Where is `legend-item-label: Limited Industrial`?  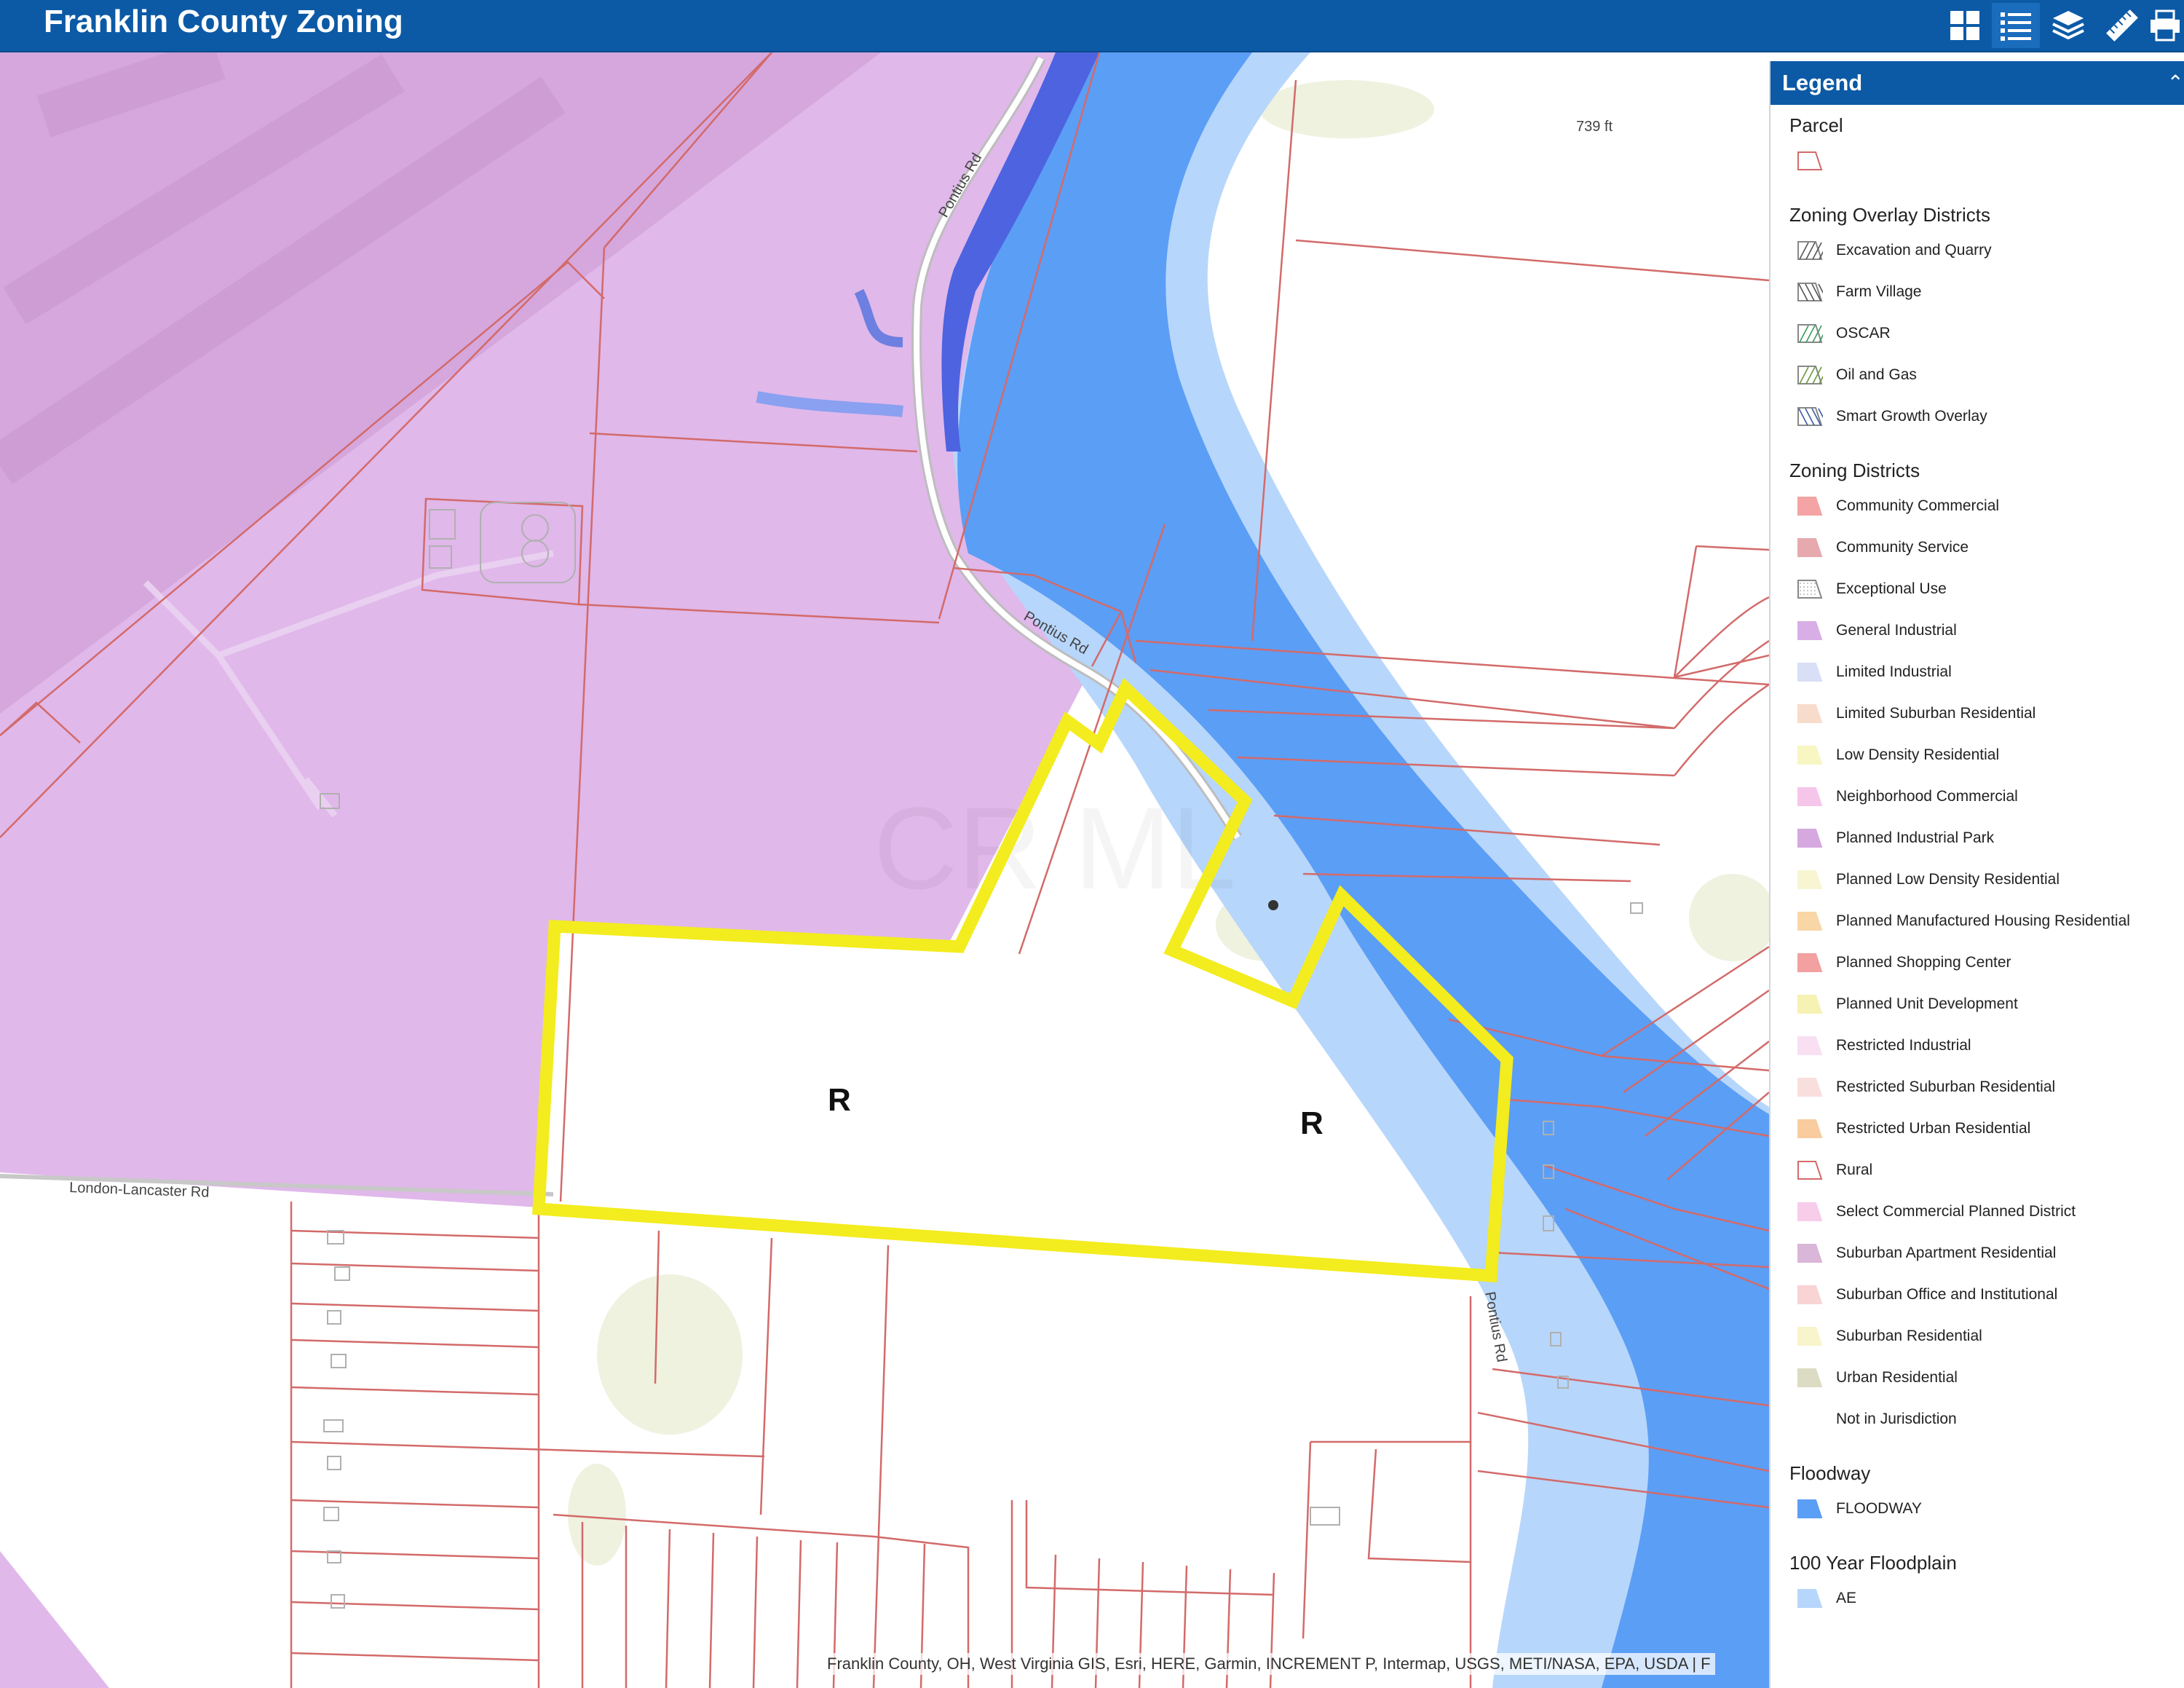 legend-item-label: Limited Industrial is located at coordinates (1894, 671).